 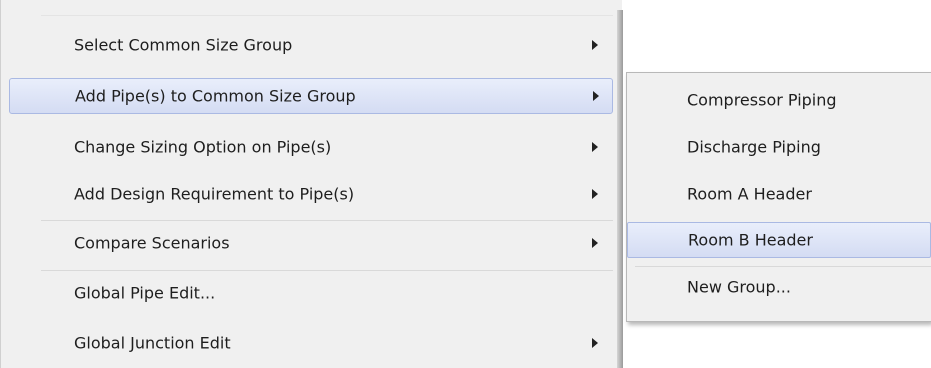 I want to click on submenu-separator, so click(x=783, y=266).